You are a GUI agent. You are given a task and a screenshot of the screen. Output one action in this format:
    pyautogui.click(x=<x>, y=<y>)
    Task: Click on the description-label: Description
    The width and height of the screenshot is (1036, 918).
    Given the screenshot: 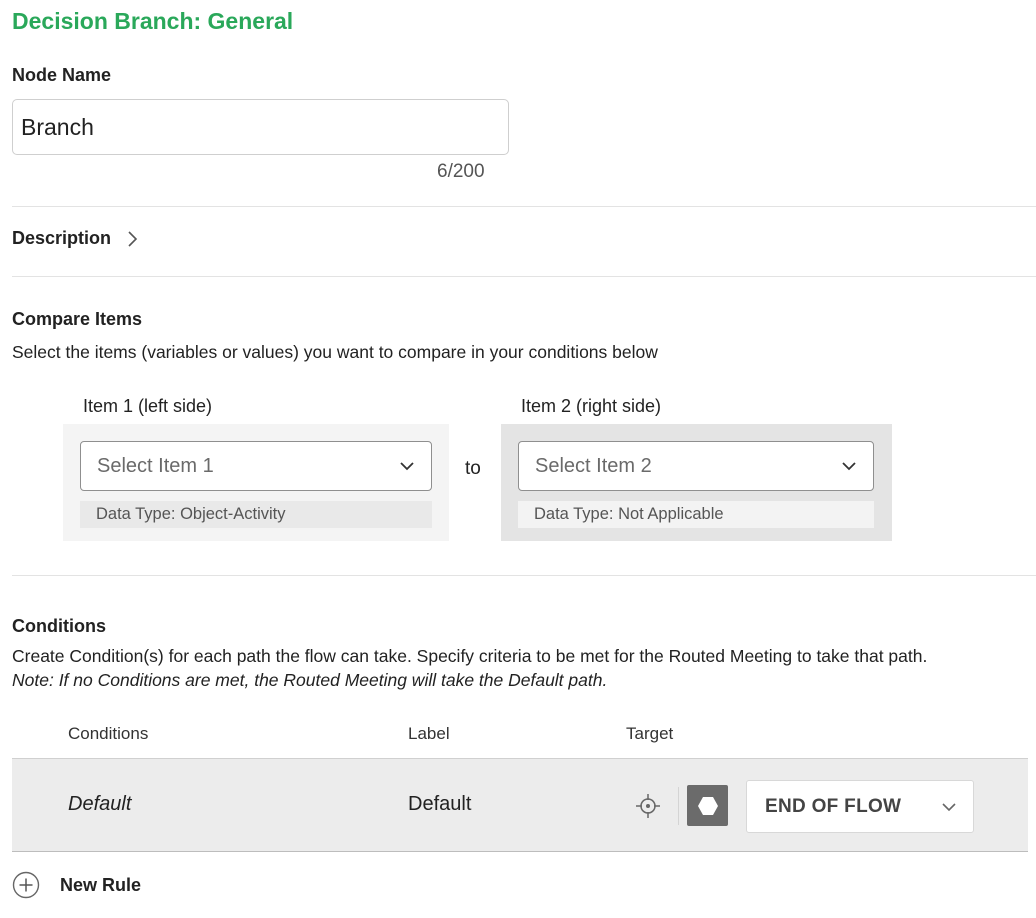 What is the action you would take?
    pyautogui.click(x=62, y=238)
    